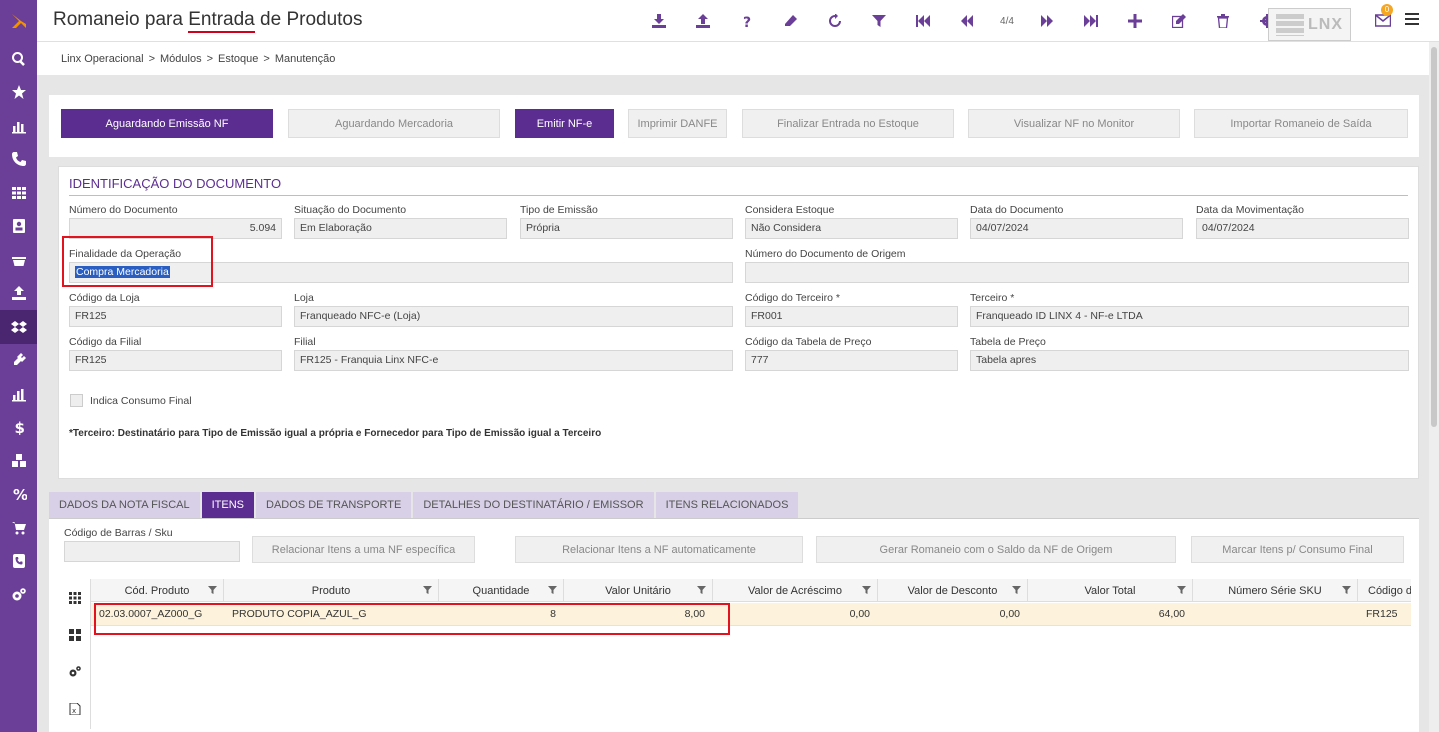 The height and width of the screenshot is (732, 1439). I want to click on previous-page-icon, so click(967, 21).